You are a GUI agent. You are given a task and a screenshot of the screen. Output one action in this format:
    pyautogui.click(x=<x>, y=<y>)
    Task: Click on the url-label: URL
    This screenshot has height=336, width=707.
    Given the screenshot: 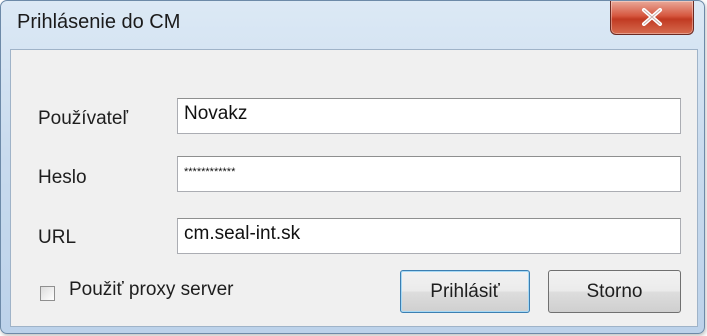 What is the action you would take?
    pyautogui.click(x=57, y=237)
    